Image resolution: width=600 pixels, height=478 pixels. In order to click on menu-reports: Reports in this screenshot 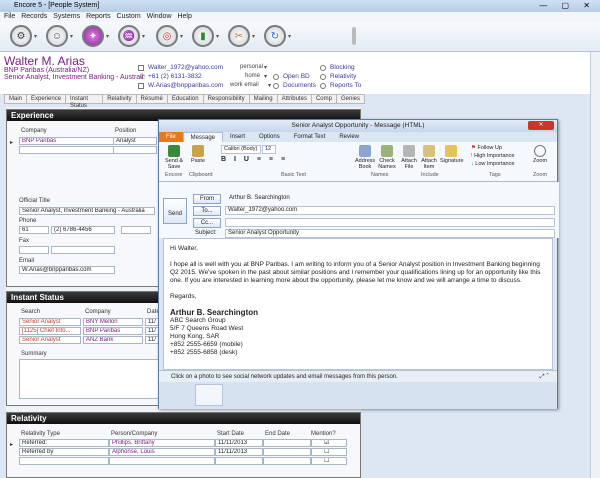, I will do `click(98, 16)`.